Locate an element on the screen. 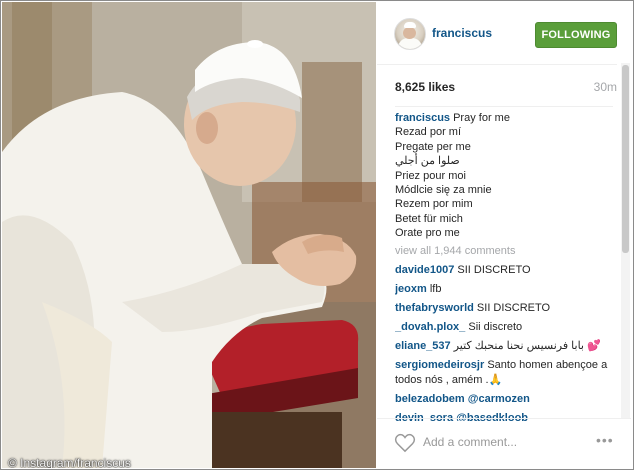  avatar is located at coordinates (410, 34).